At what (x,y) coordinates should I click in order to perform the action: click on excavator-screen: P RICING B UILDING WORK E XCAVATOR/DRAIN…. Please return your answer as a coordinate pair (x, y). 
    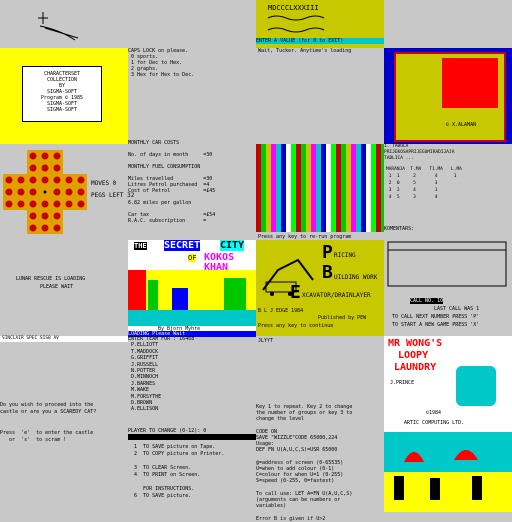
    Looking at the image, I should click on (320, 288).